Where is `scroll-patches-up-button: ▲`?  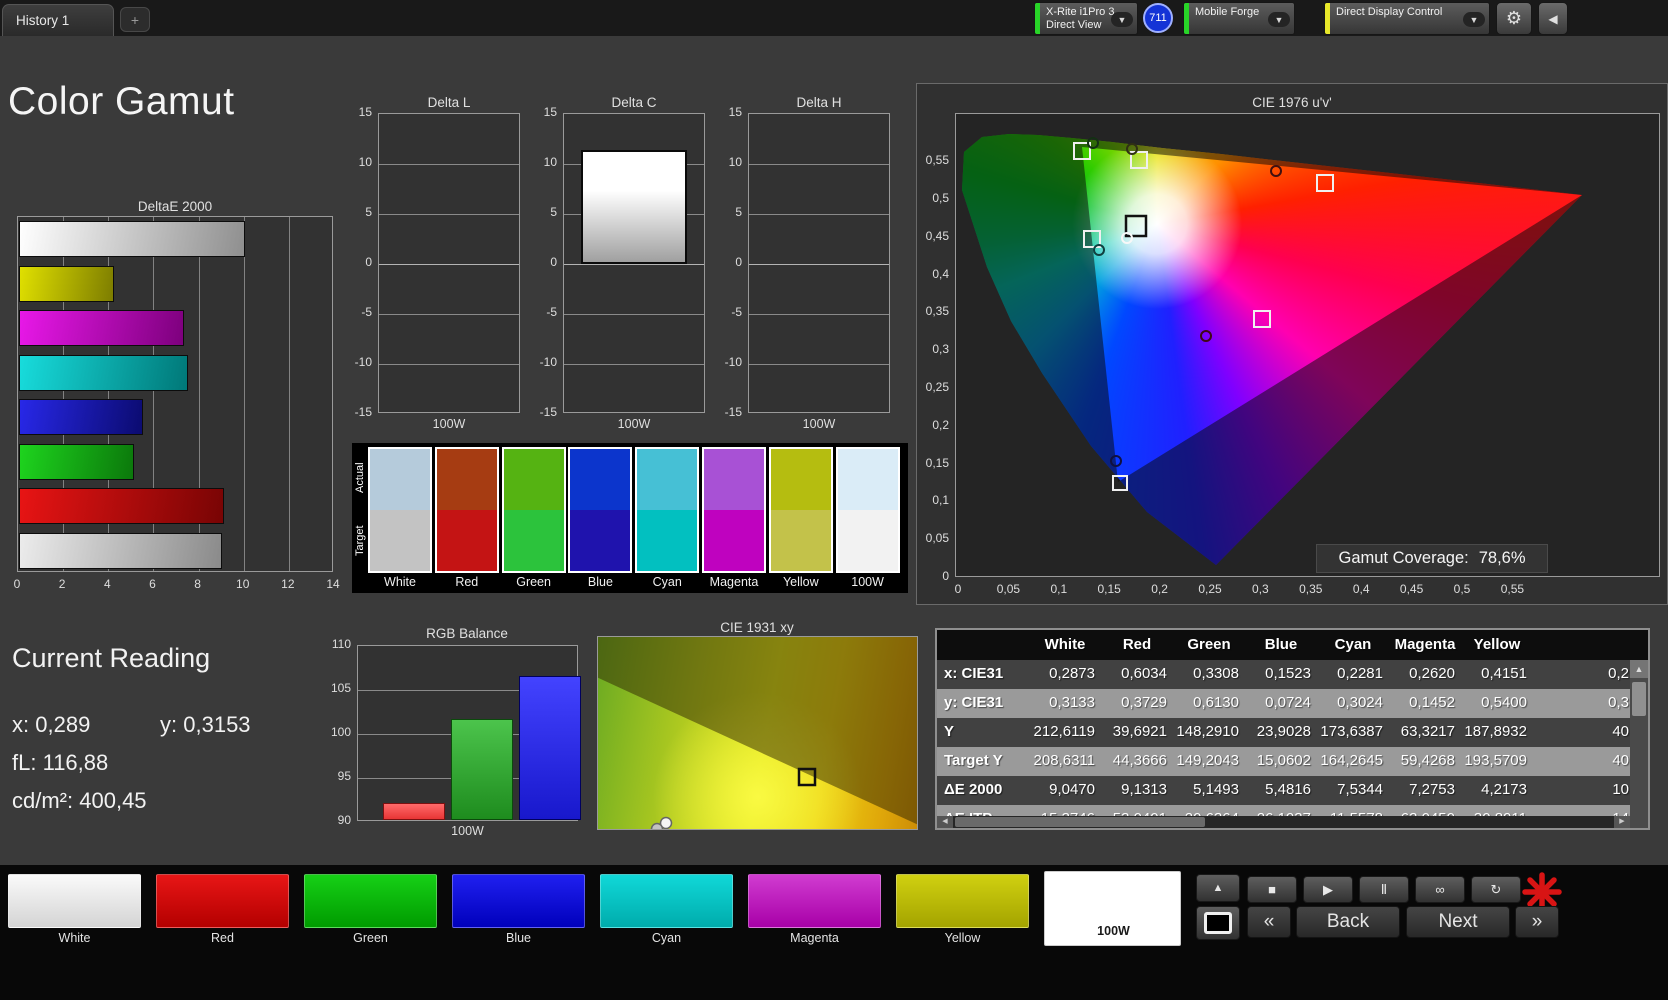 scroll-patches-up-button: ▲ is located at coordinates (1218, 888).